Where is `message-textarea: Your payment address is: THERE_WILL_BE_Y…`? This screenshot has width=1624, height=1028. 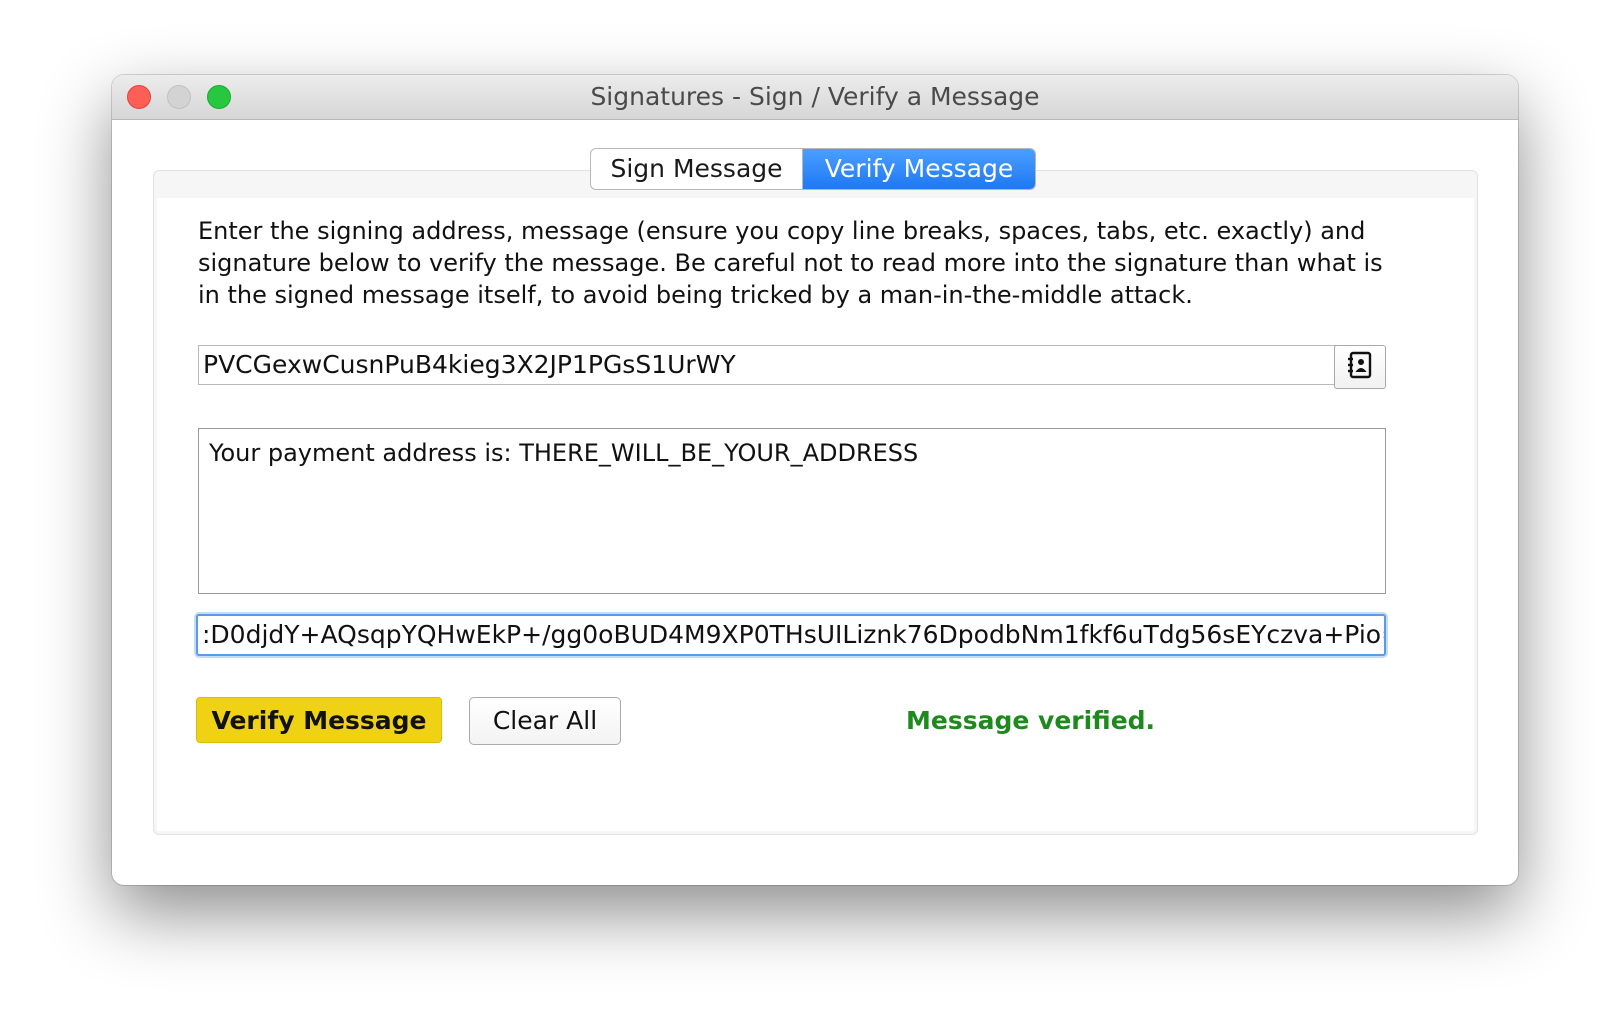 message-textarea: Your payment address is: THERE_WILL_BE_Y… is located at coordinates (792, 511).